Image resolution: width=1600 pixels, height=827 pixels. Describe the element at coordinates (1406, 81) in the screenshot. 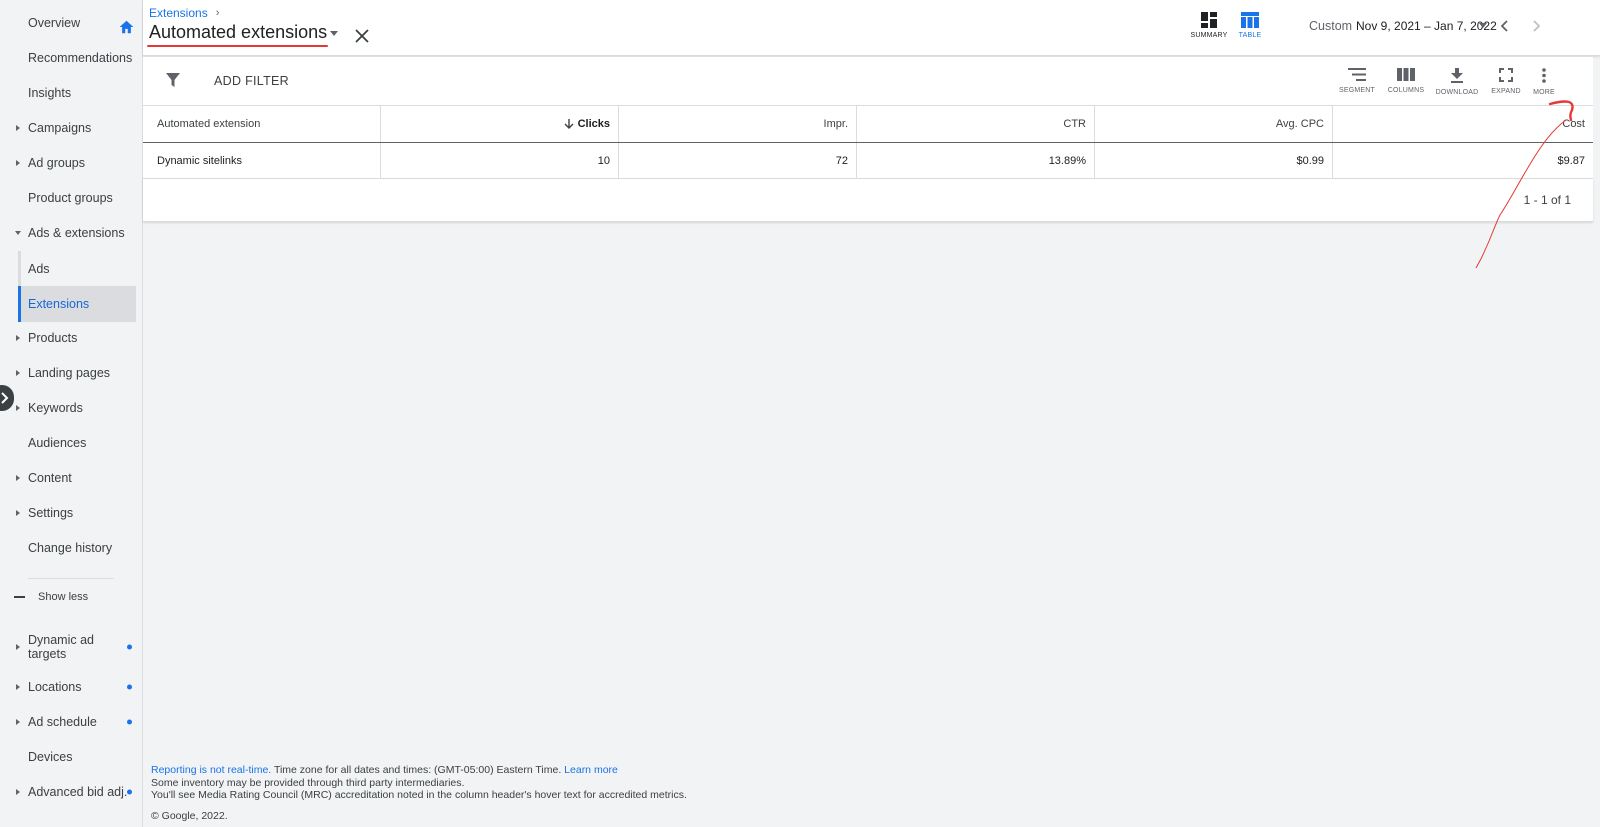

I see `columns-button: COLUMNS` at that location.